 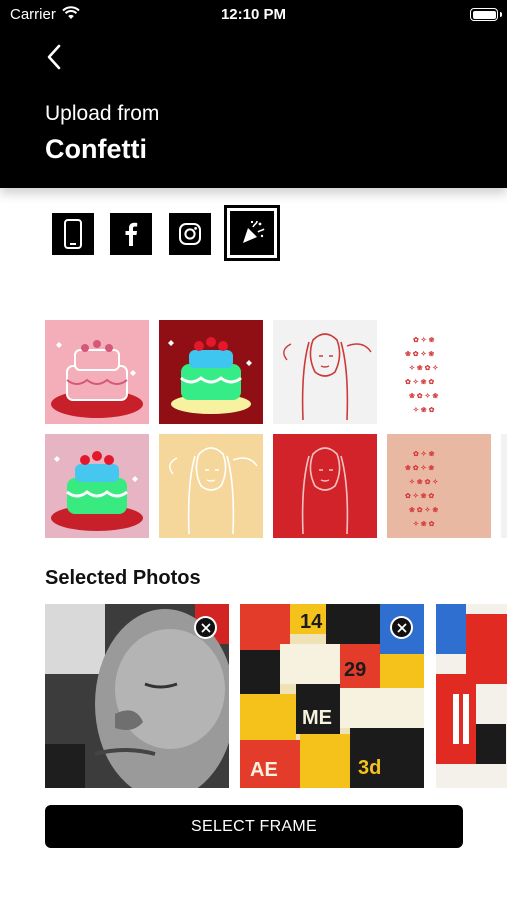 I want to click on facebook-icon, so click(x=131, y=234).